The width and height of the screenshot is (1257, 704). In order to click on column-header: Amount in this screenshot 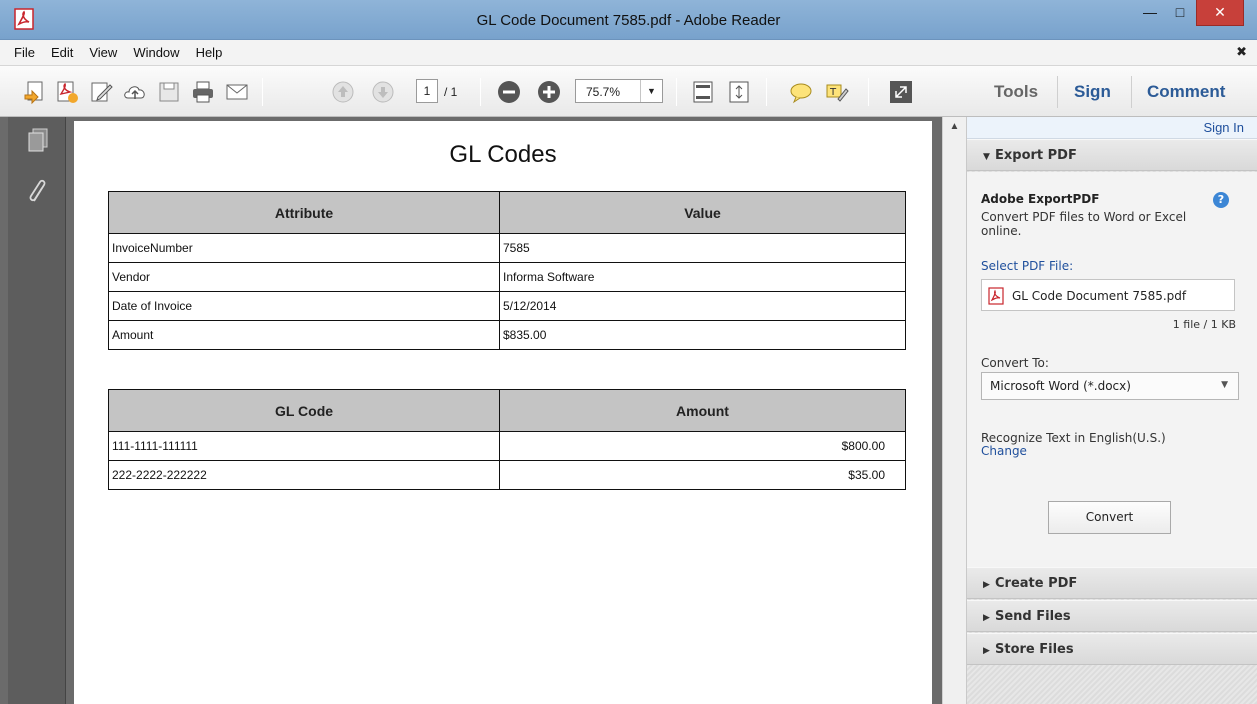, I will do `click(702, 410)`.